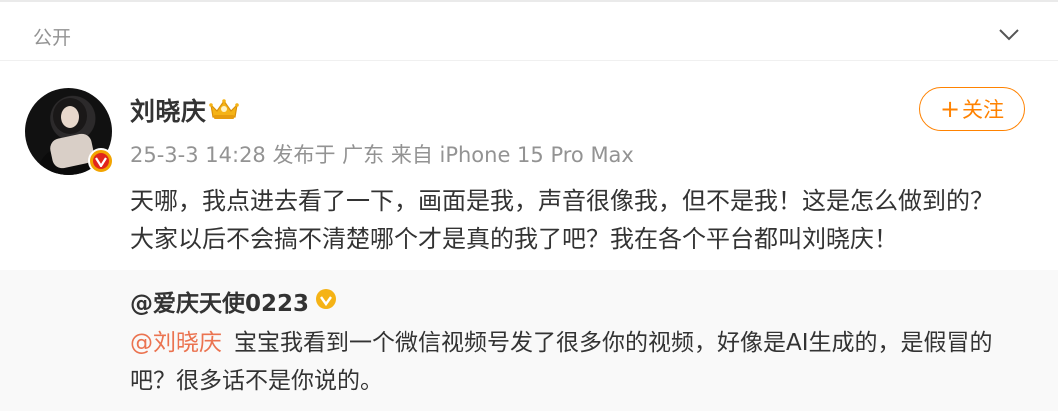 This screenshot has width=1058, height=411. What do you see at coordinates (983, 110) in the screenshot?
I see `follow-label: 关注` at bounding box center [983, 110].